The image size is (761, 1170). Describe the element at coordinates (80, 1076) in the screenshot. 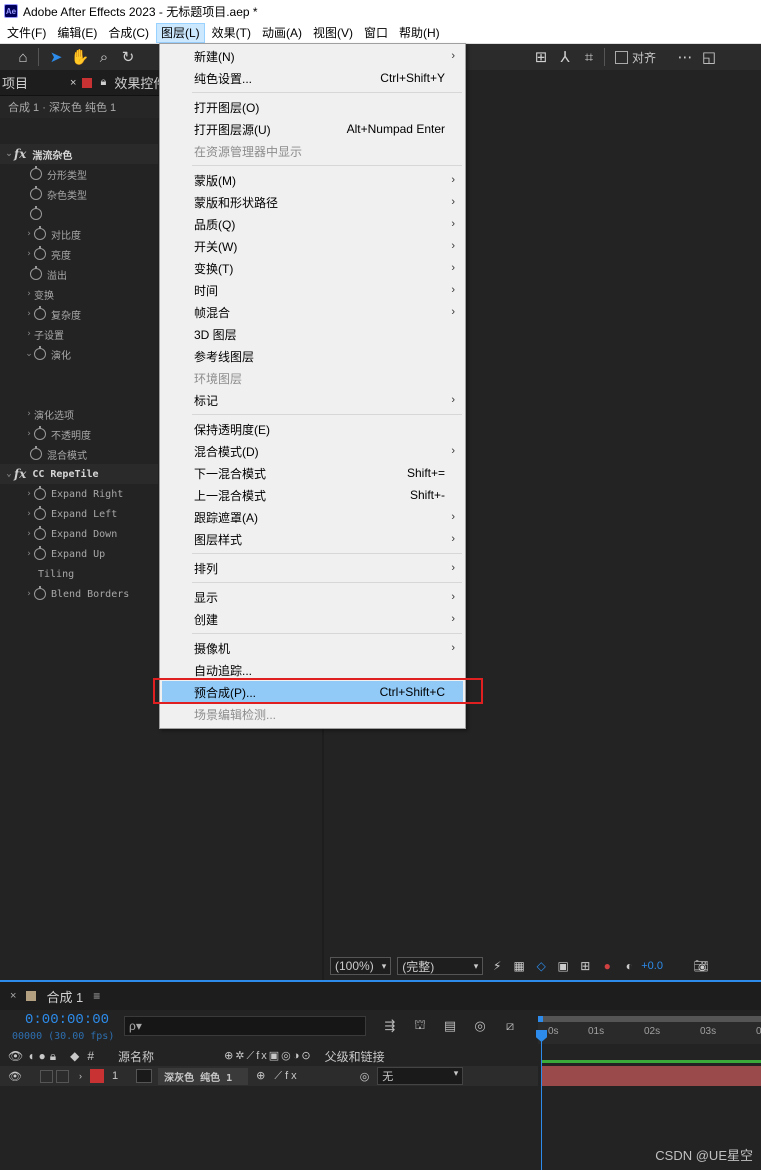

I see `expand-chevron-icon: ›` at that location.